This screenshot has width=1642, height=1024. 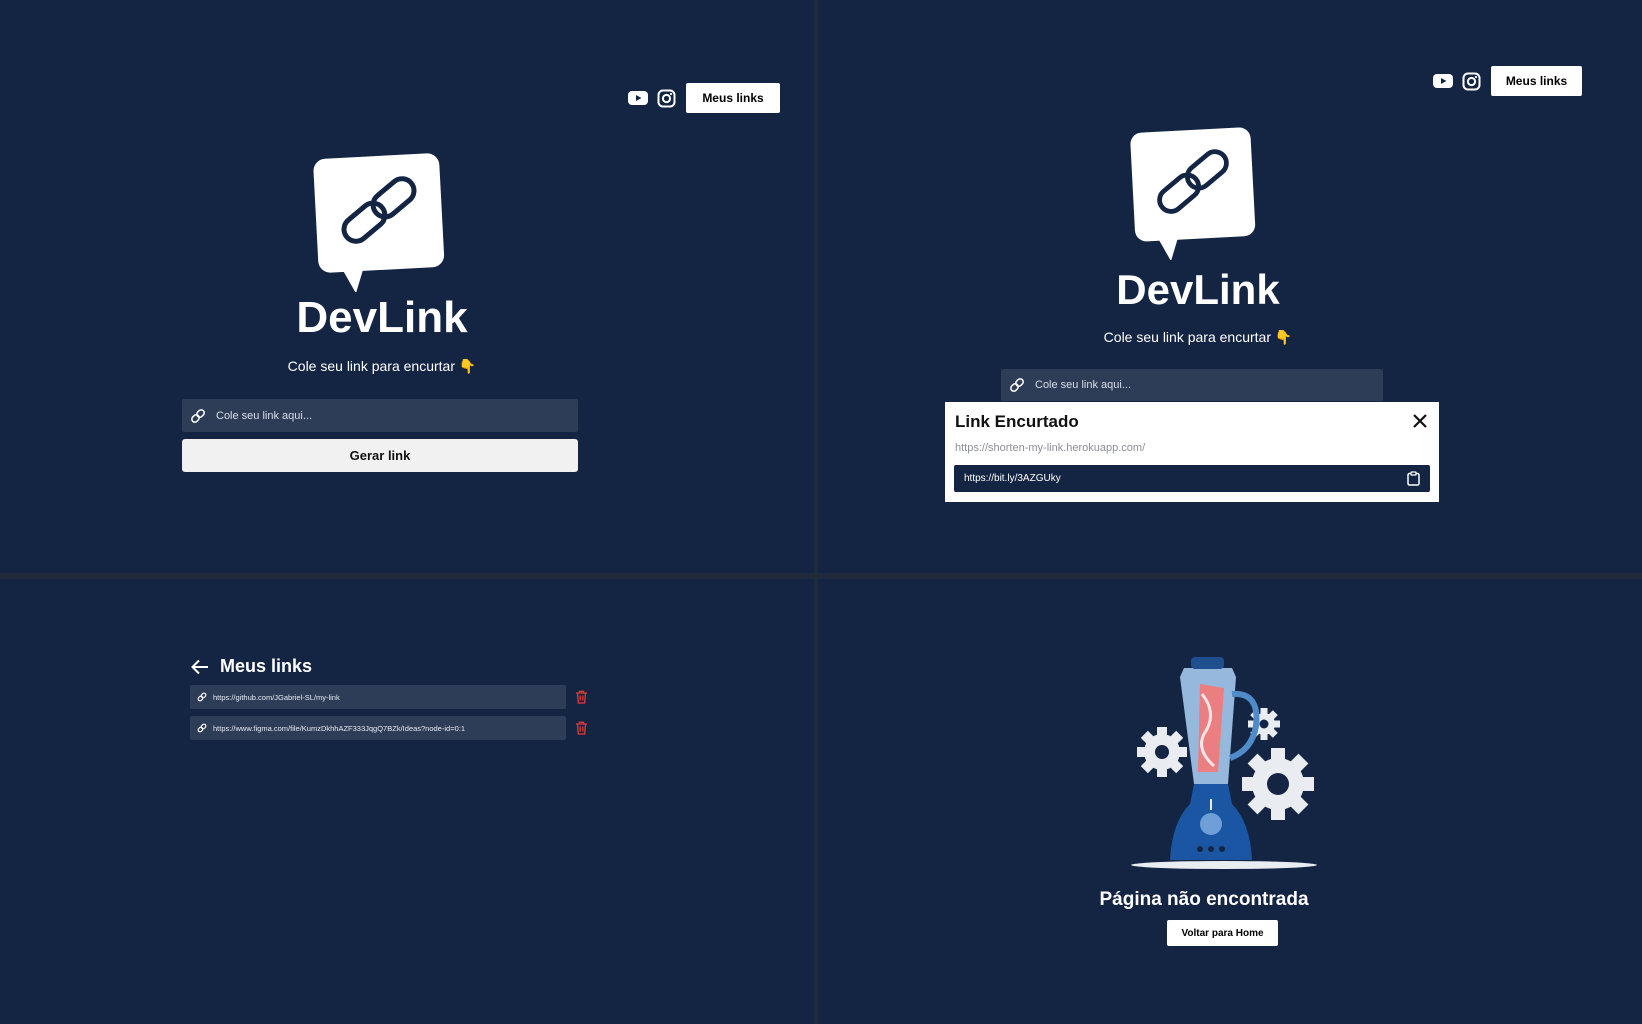 What do you see at coordinates (1012, 478) in the screenshot?
I see `short-url: https://bit.ly/3AZGUky` at bounding box center [1012, 478].